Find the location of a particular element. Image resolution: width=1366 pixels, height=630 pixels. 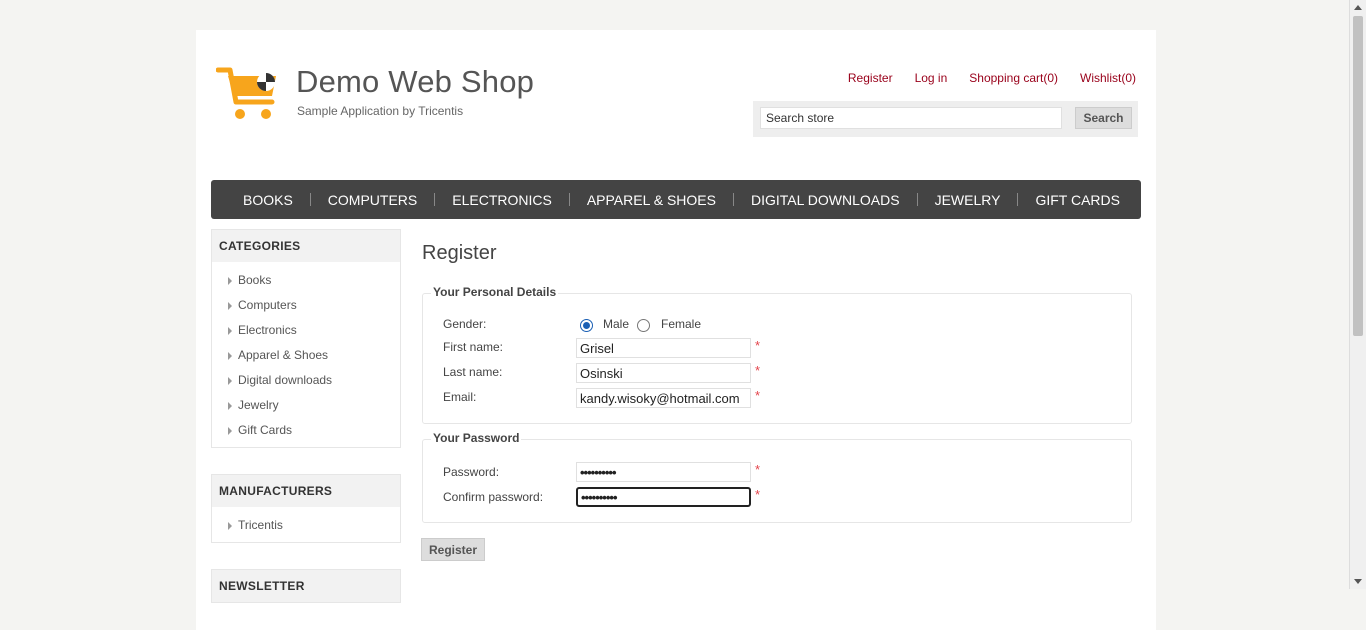

gender-row: Gender: Male Female is located at coordinates (643, 327).